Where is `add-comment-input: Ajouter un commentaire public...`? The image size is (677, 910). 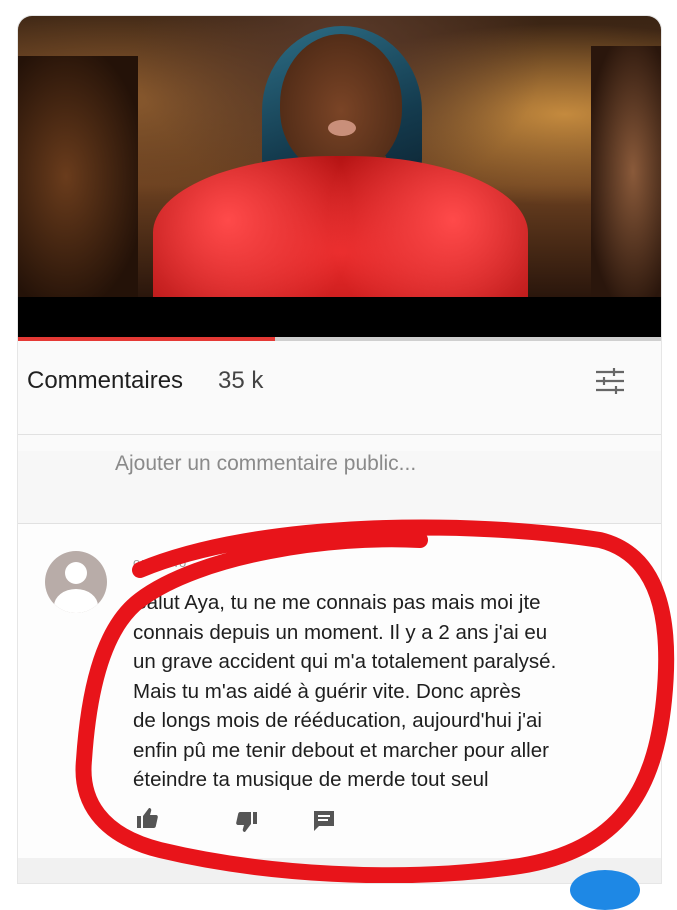 add-comment-input: Ajouter un commentaire public... is located at coordinates (265, 464).